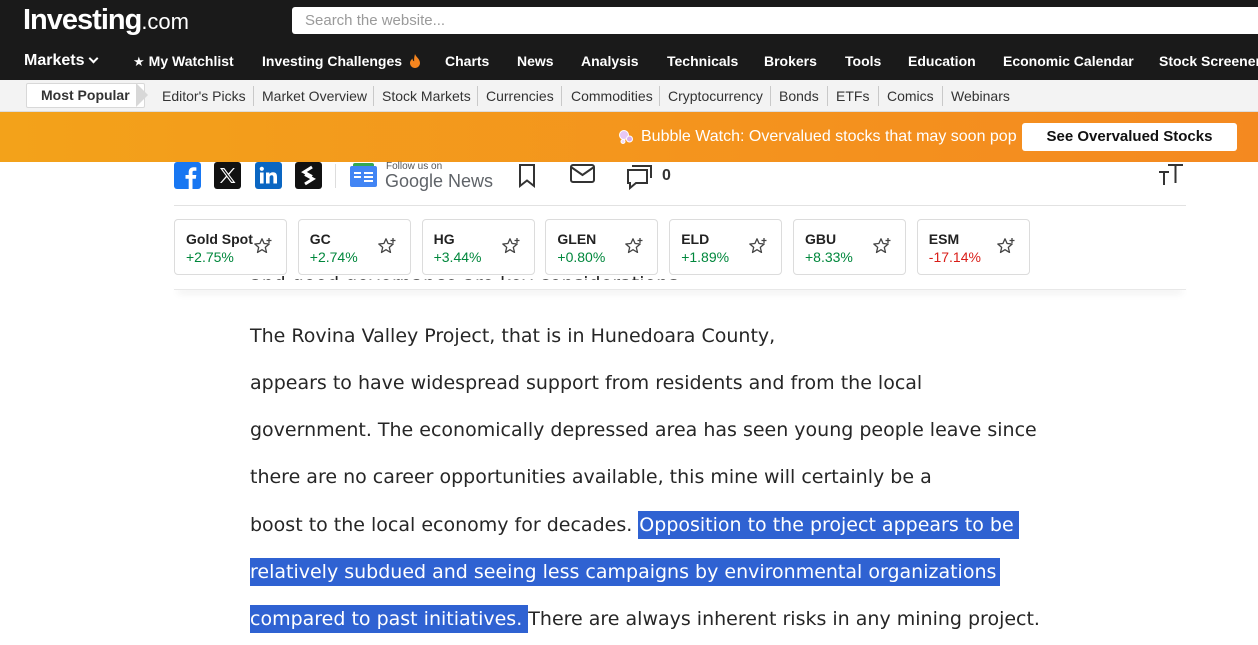 Image resolution: width=1258 pixels, height=645 pixels. I want to click on nav-brokers: Brokers, so click(790, 61).